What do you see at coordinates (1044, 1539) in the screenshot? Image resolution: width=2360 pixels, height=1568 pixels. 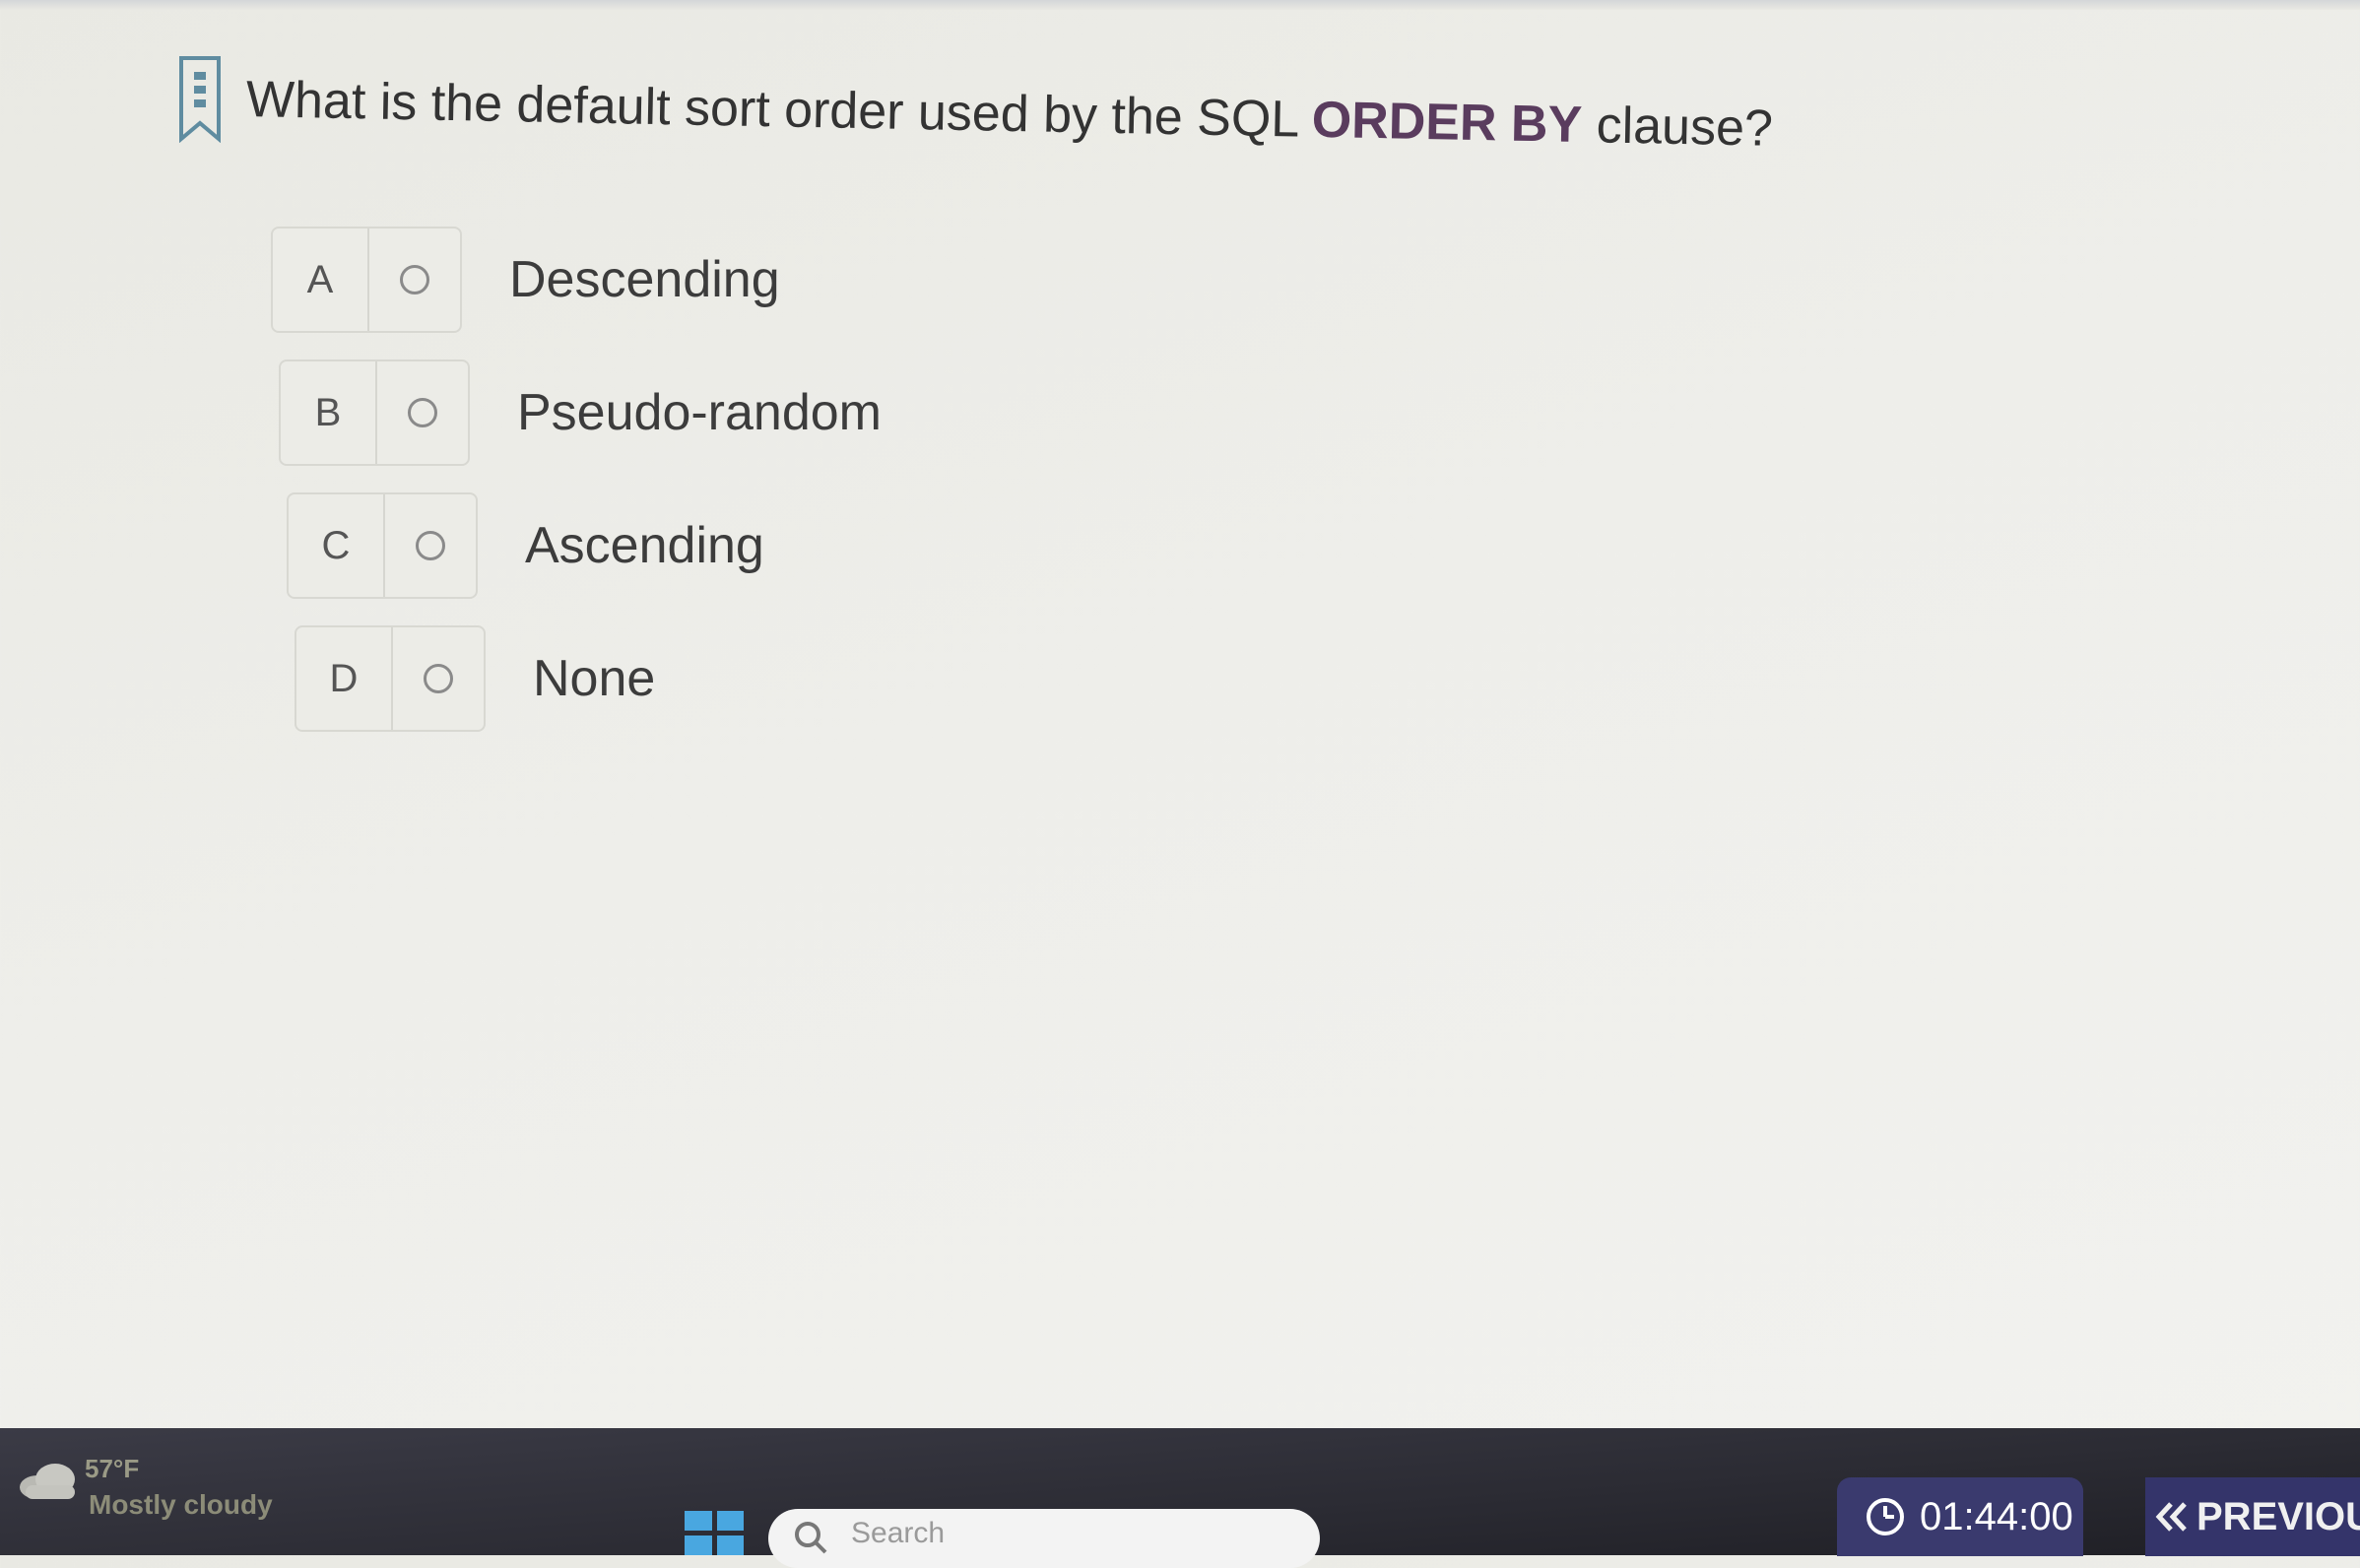 I see `taskbar-search: Search` at bounding box center [1044, 1539].